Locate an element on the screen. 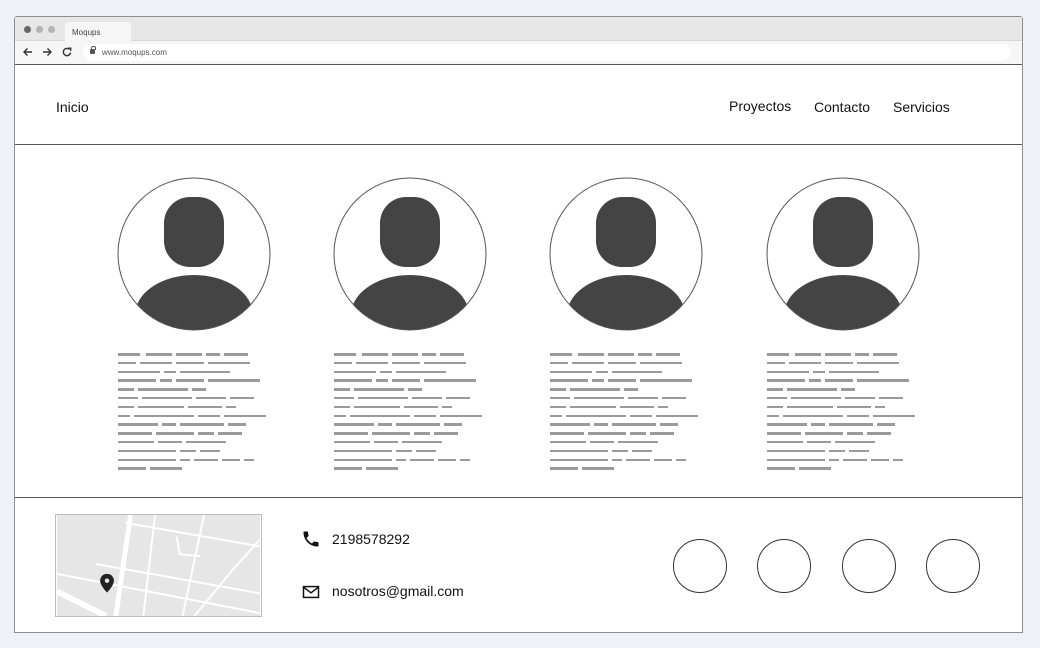 The image size is (1040, 648). back-arrow-icon is located at coordinates (28, 52).